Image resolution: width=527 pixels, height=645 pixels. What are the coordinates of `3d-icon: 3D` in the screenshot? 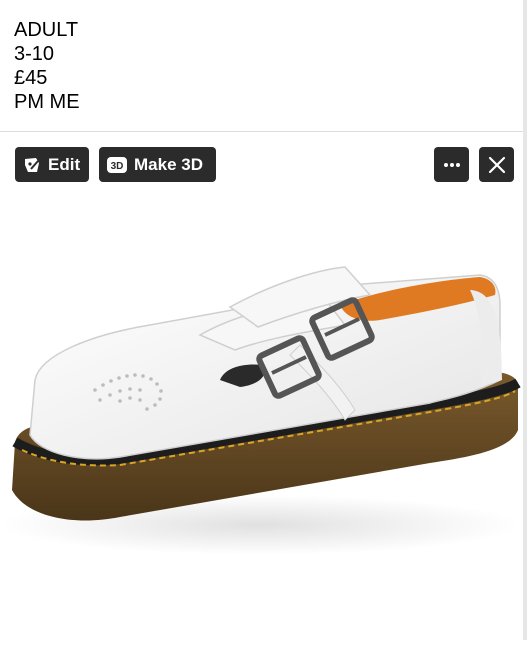 It's located at (117, 165).